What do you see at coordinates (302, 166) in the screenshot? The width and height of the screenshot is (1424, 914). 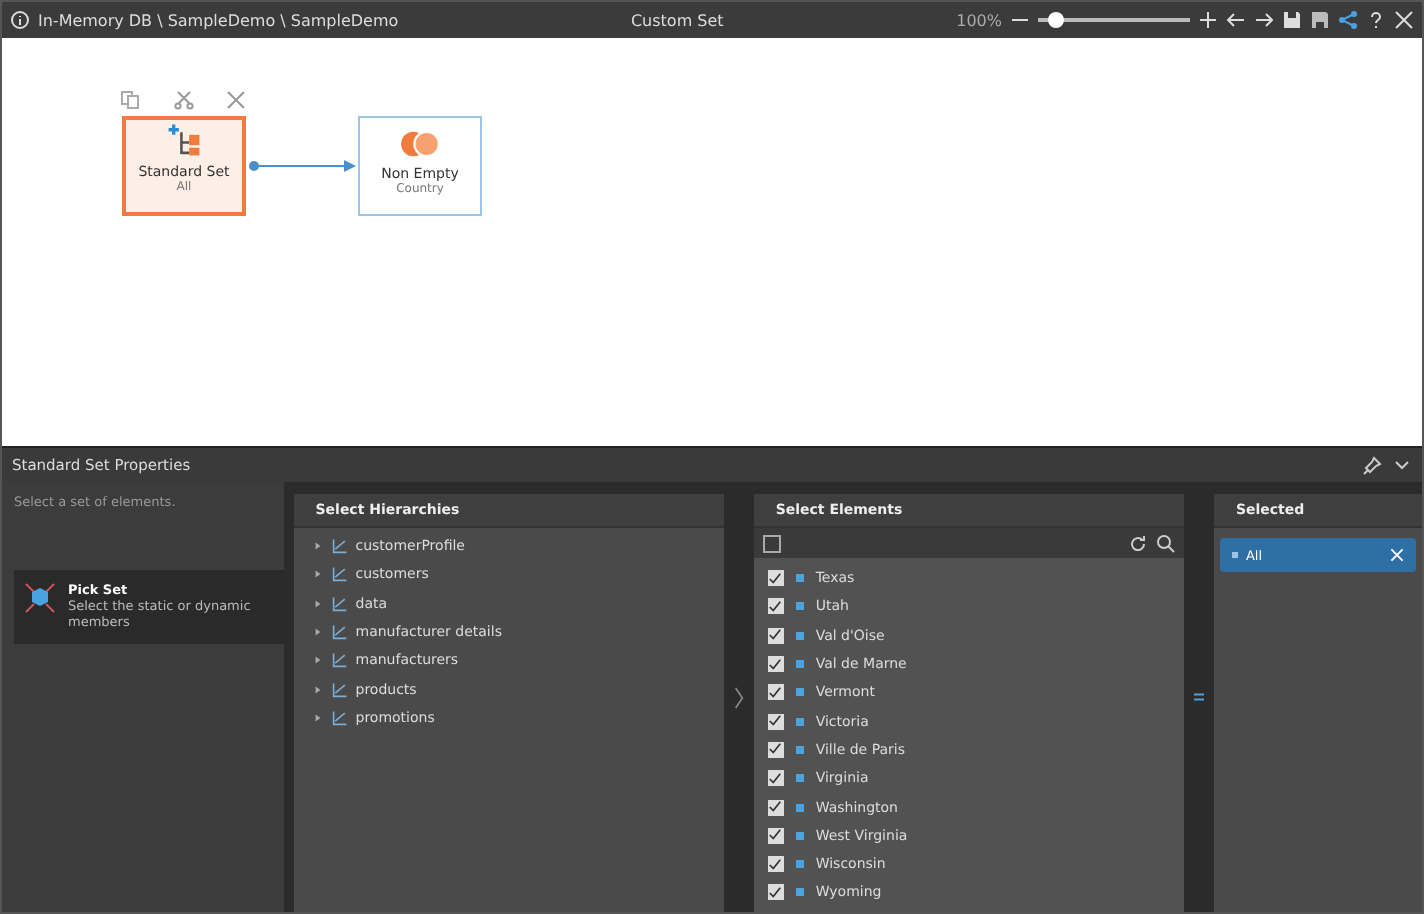 I see `connector-arrow` at bounding box center [302, 166].